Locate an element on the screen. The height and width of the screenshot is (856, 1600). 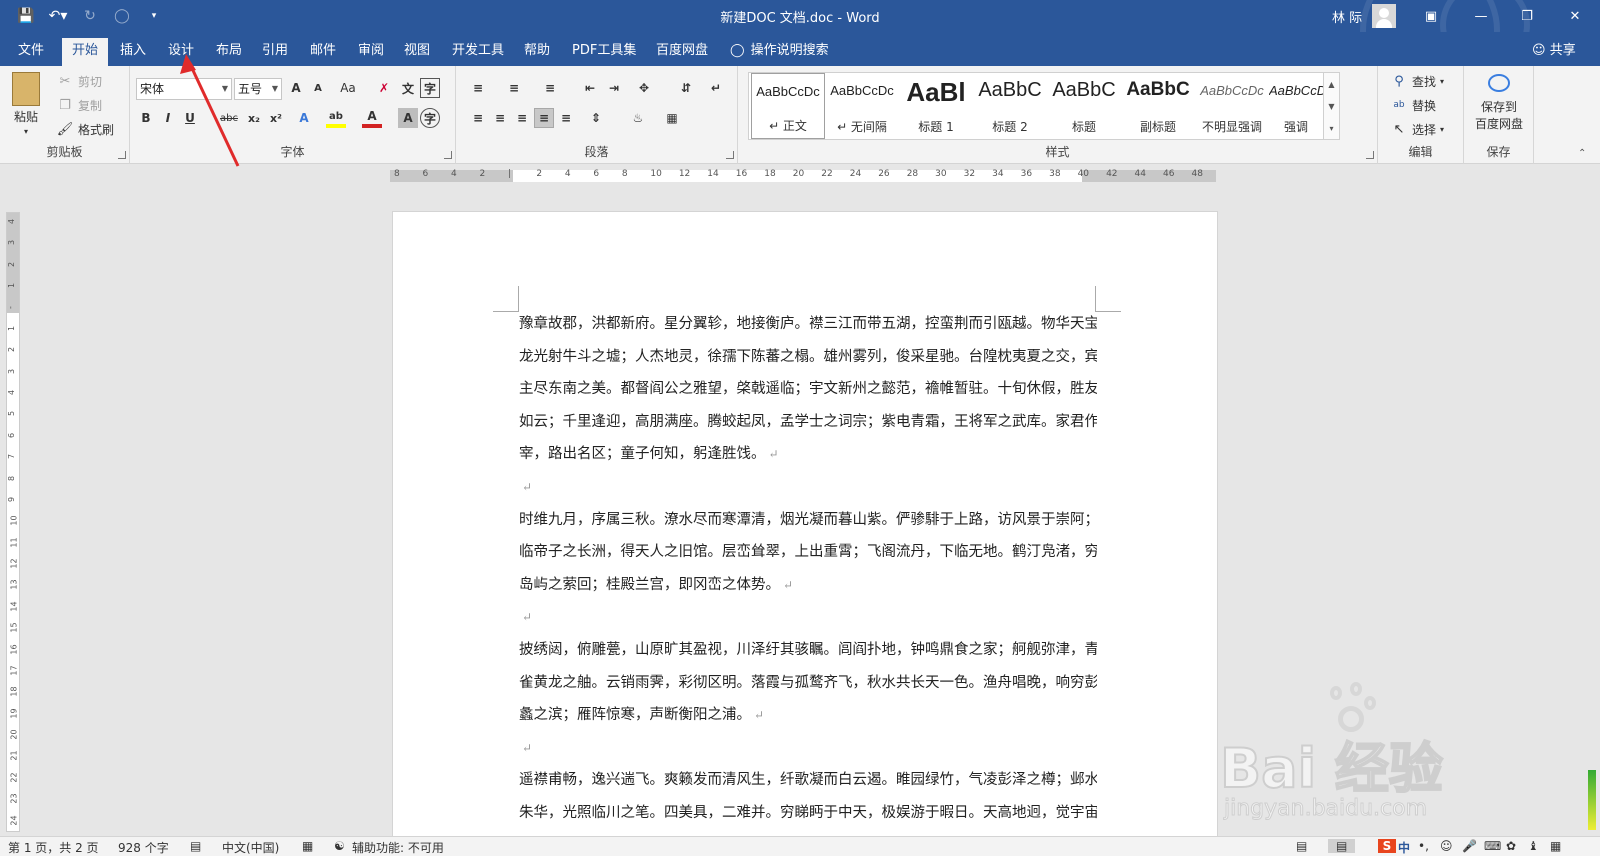
baidu-watermark: Bai 经验 jingyan.baidu.com is located at coordinates (1369, 755).